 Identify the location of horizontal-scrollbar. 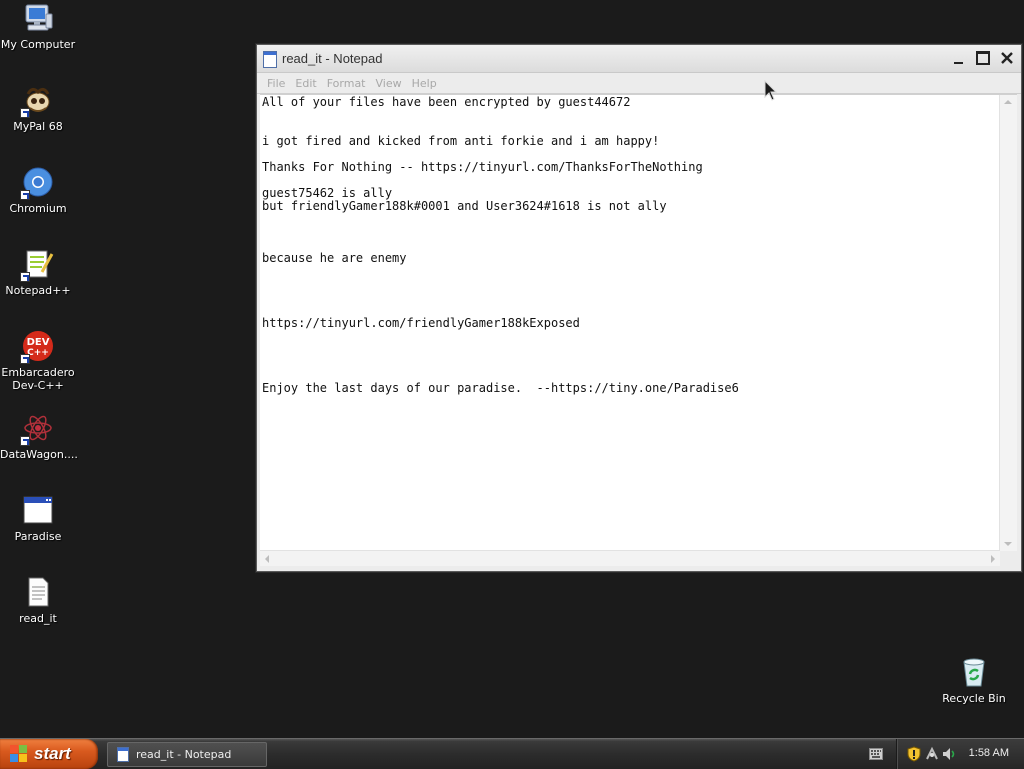
(630, 558).